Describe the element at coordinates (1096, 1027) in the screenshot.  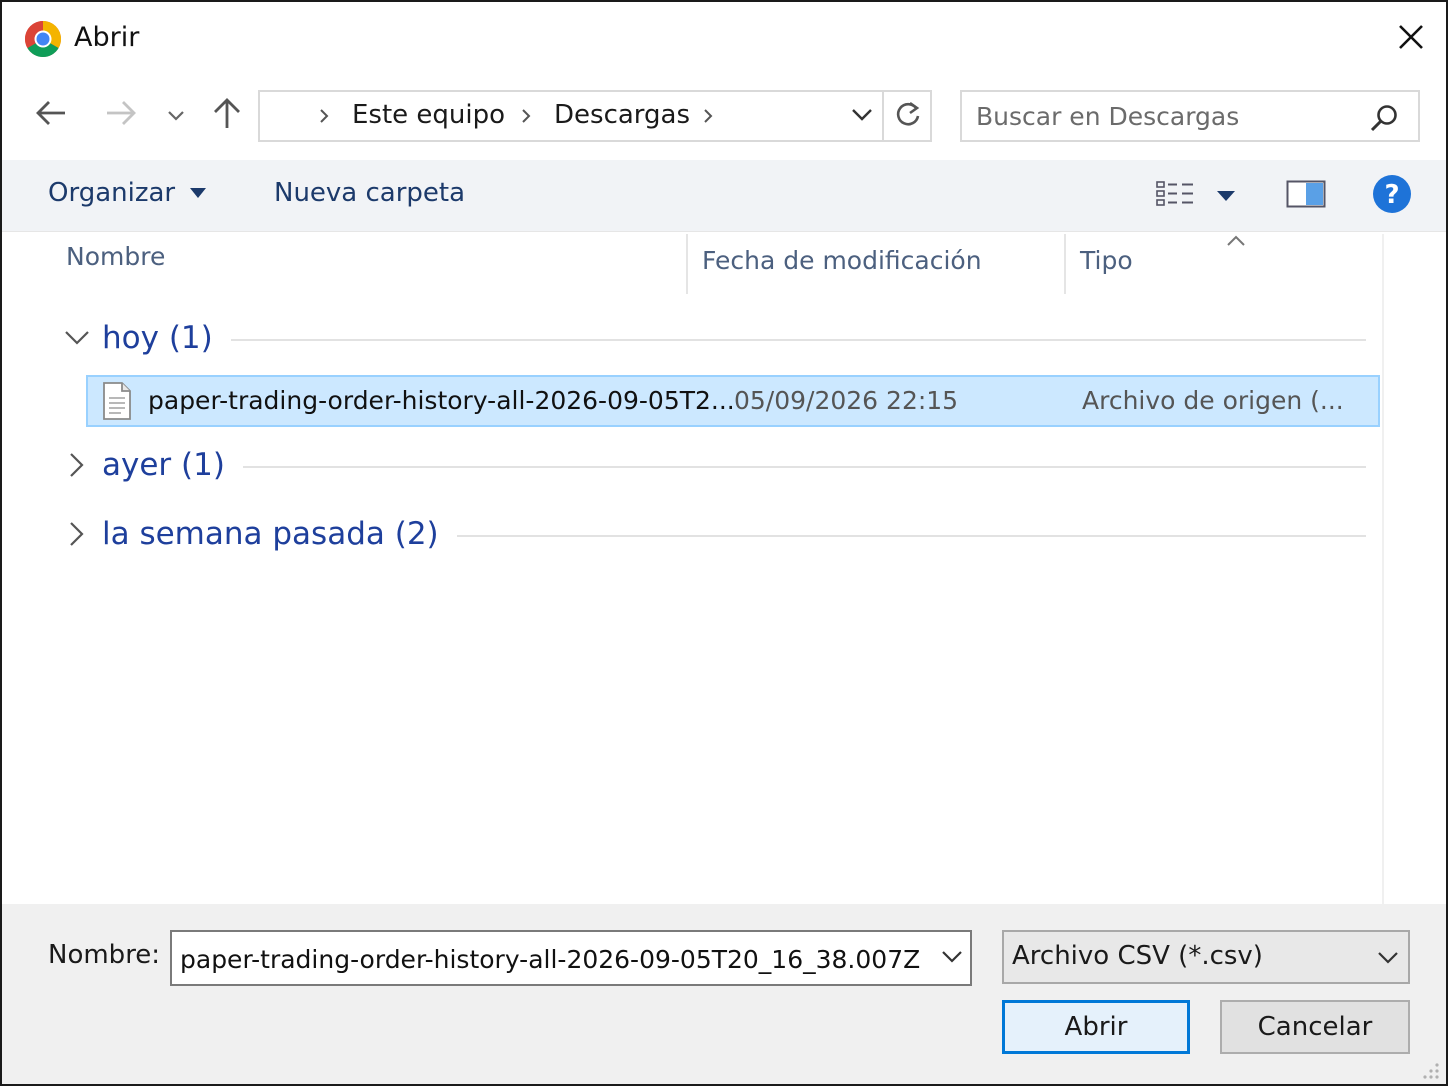
I see `open-button: Abrir` at that location.